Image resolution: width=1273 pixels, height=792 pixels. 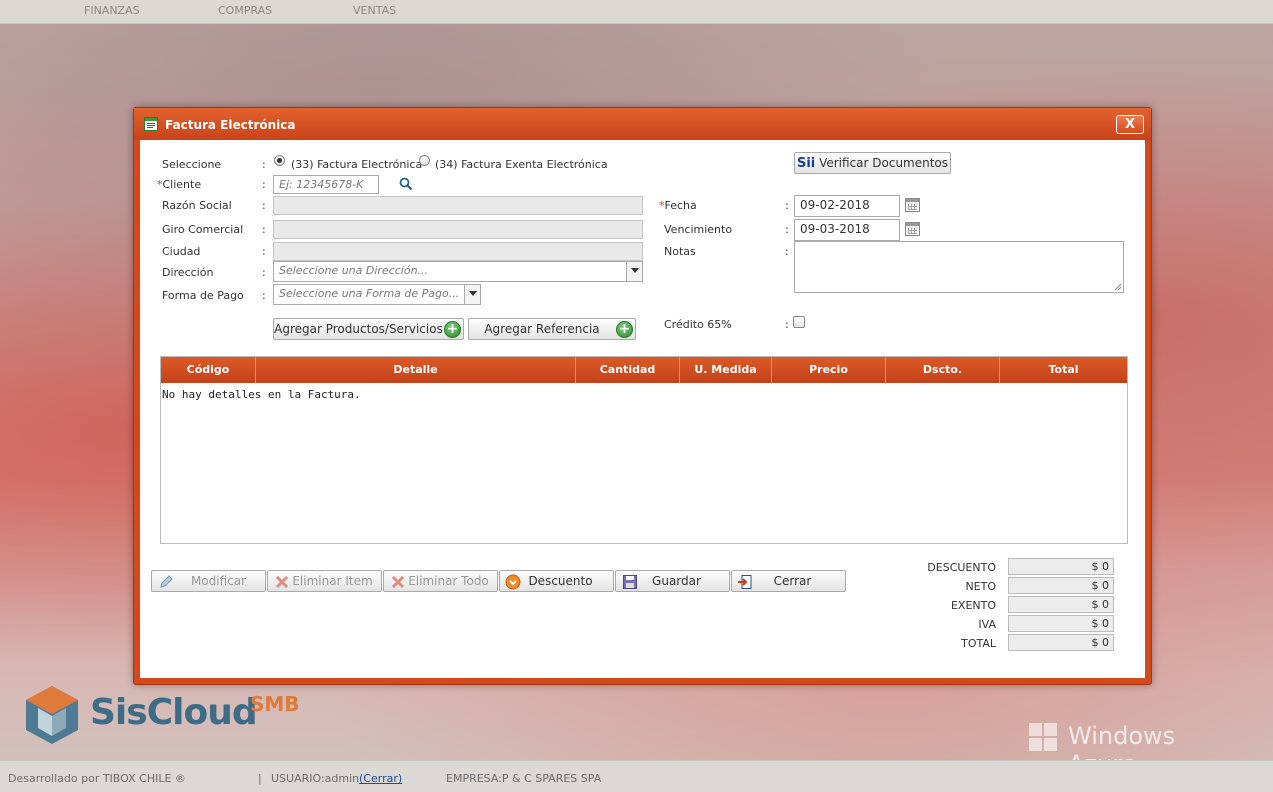 I want to click on guardar-label: Guardar, so click(x=676, y=581).